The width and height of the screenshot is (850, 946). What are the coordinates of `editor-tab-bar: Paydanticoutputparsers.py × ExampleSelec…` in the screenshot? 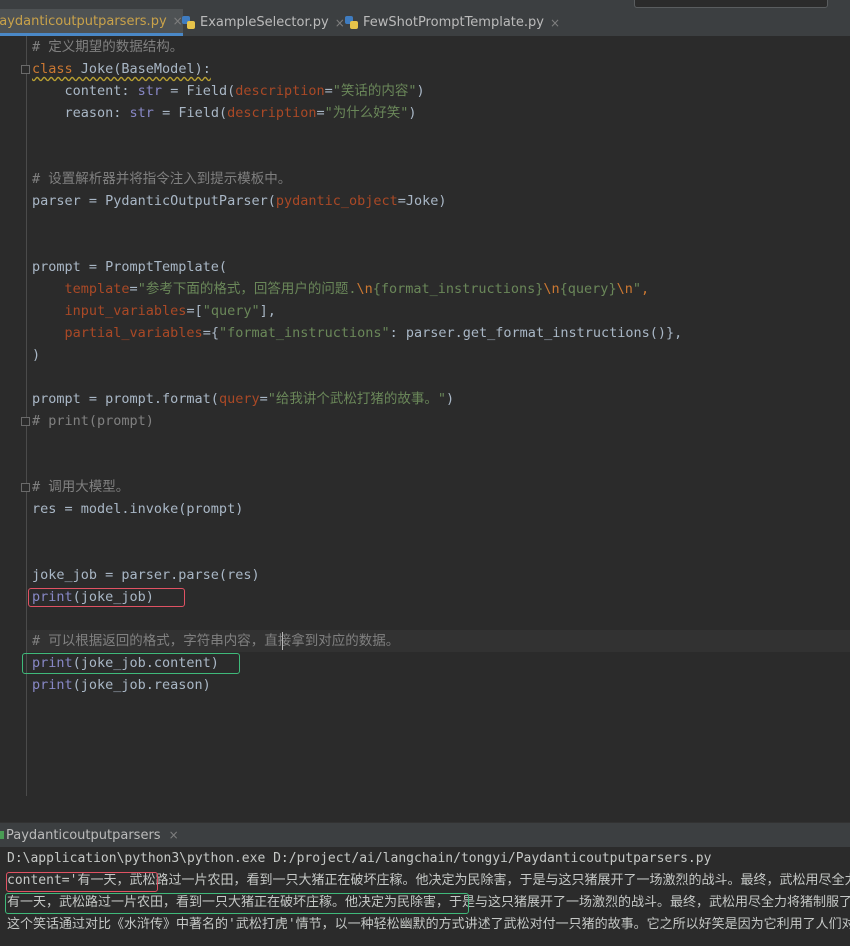 It's located at (425, 23).